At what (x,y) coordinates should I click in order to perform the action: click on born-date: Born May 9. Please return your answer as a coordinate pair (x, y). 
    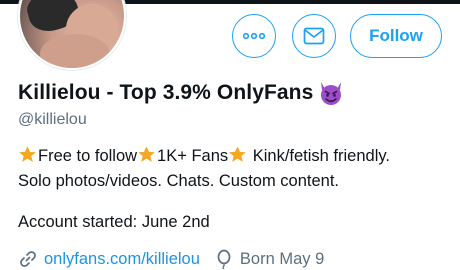
    Looking at the image, I should click on (282, 258).